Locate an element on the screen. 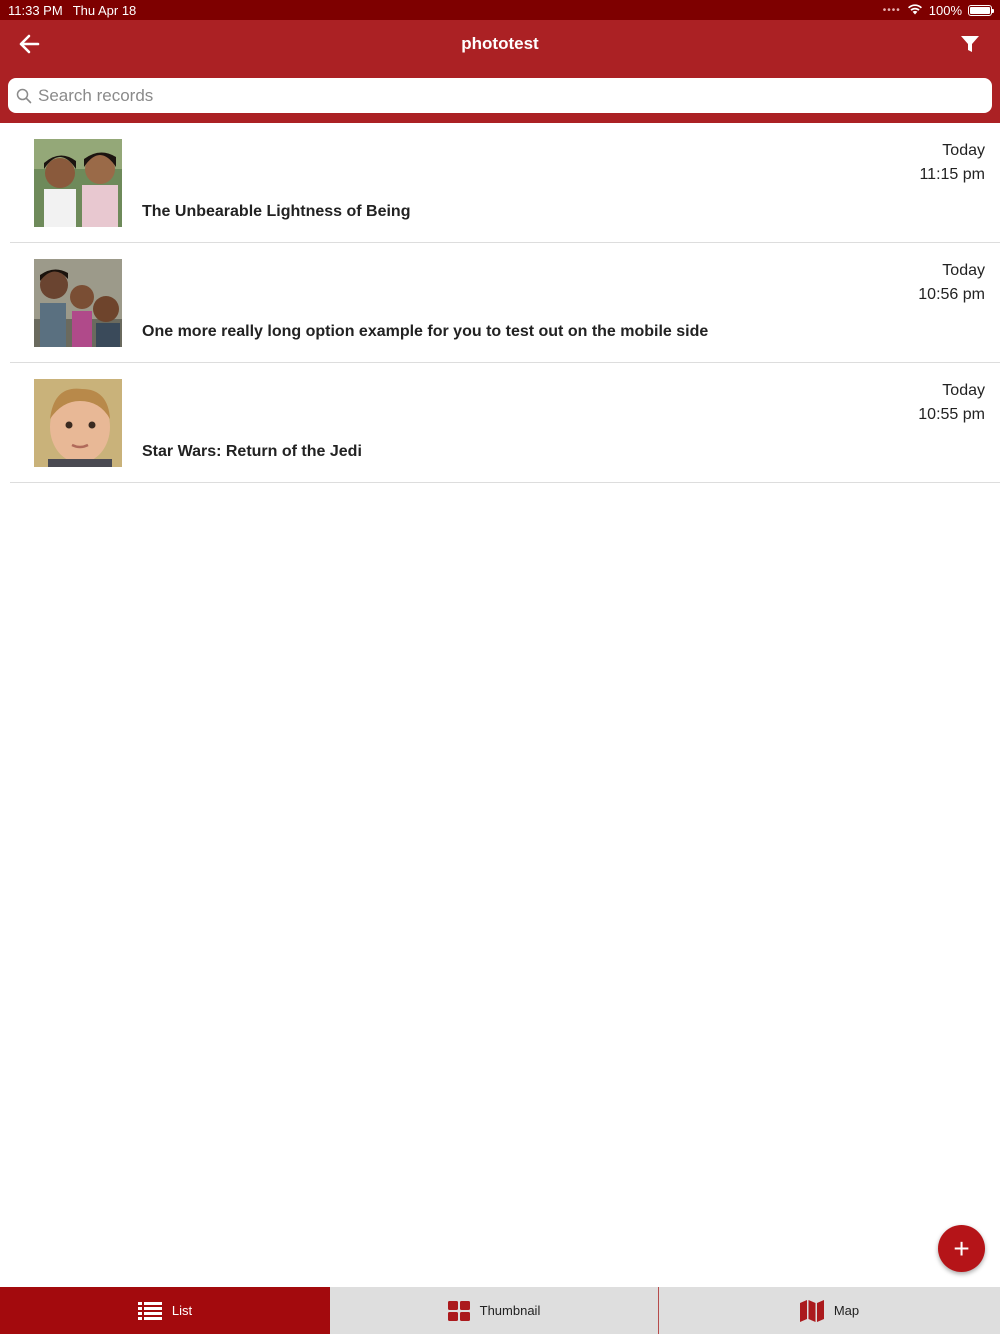 The width and height of the screenshot is (1000, 1334). tab-list-label: List is located at coordinates (182, 1310).